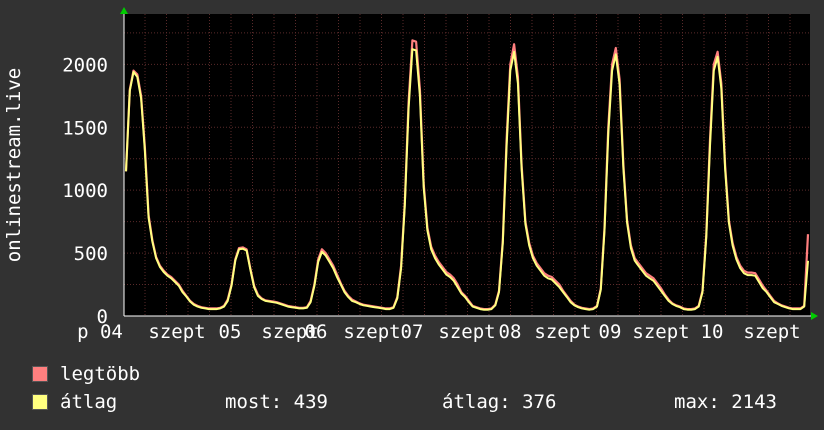 Image resolution: width=824 pixels, height=430 pixels. I want to click on y-axis-label: onlinestream.live, so click(14, 165).